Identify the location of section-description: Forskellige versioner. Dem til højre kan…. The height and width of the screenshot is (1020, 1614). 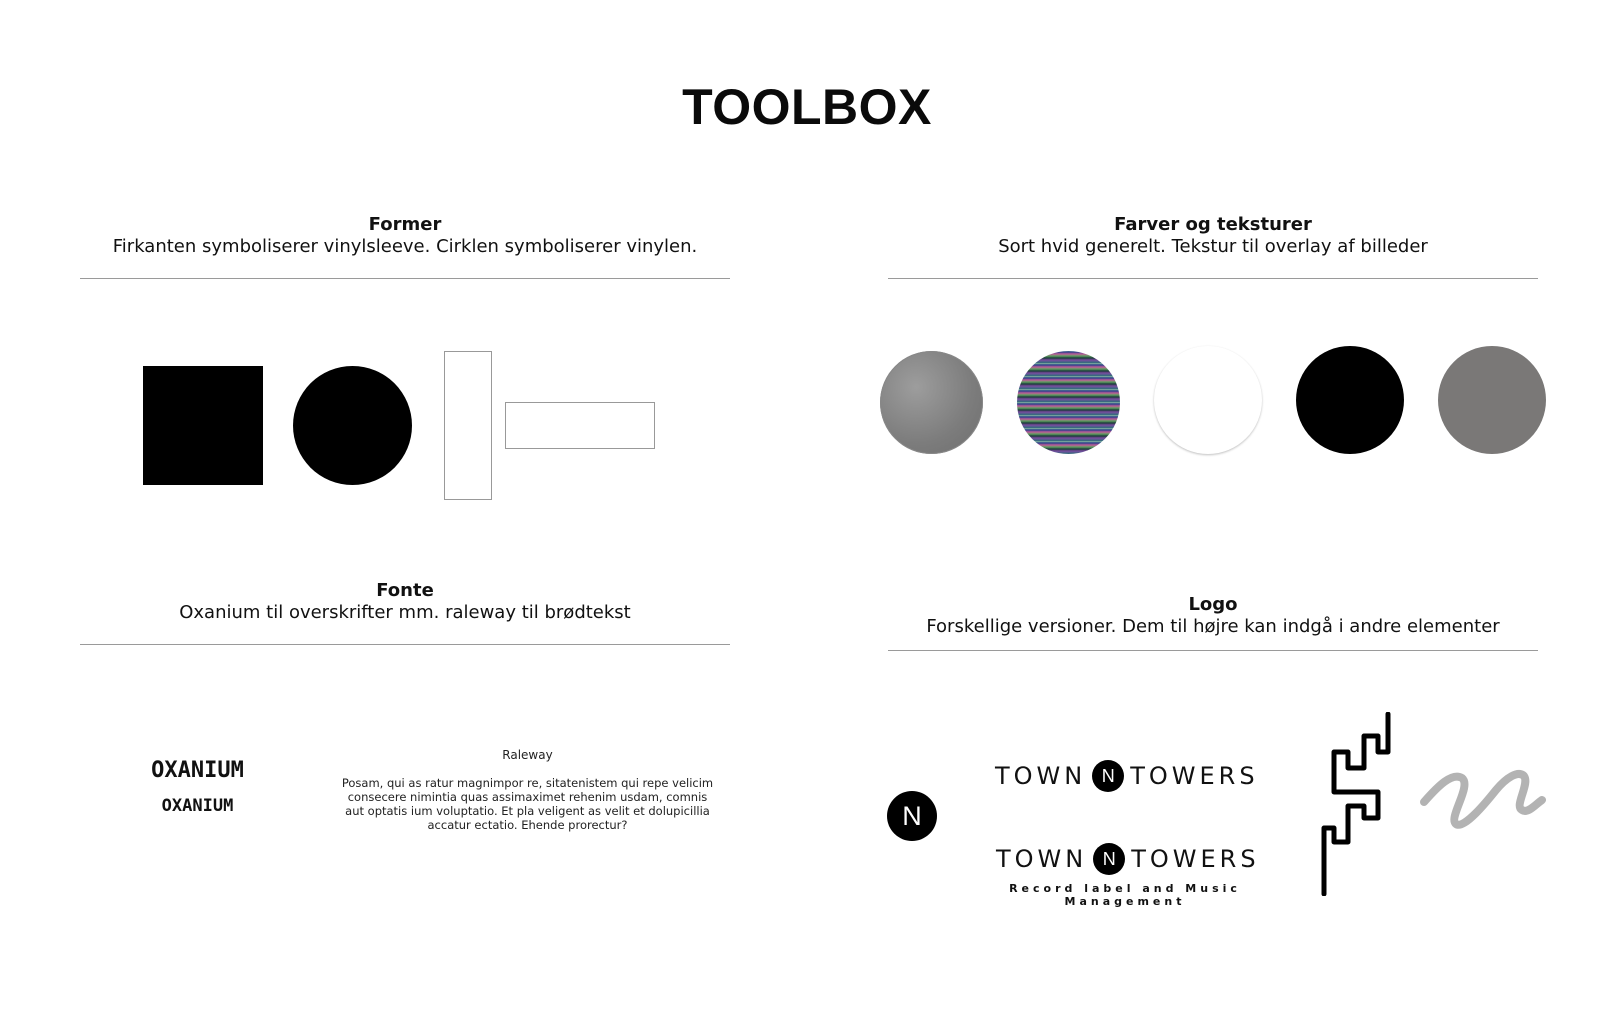
(1213, 626).